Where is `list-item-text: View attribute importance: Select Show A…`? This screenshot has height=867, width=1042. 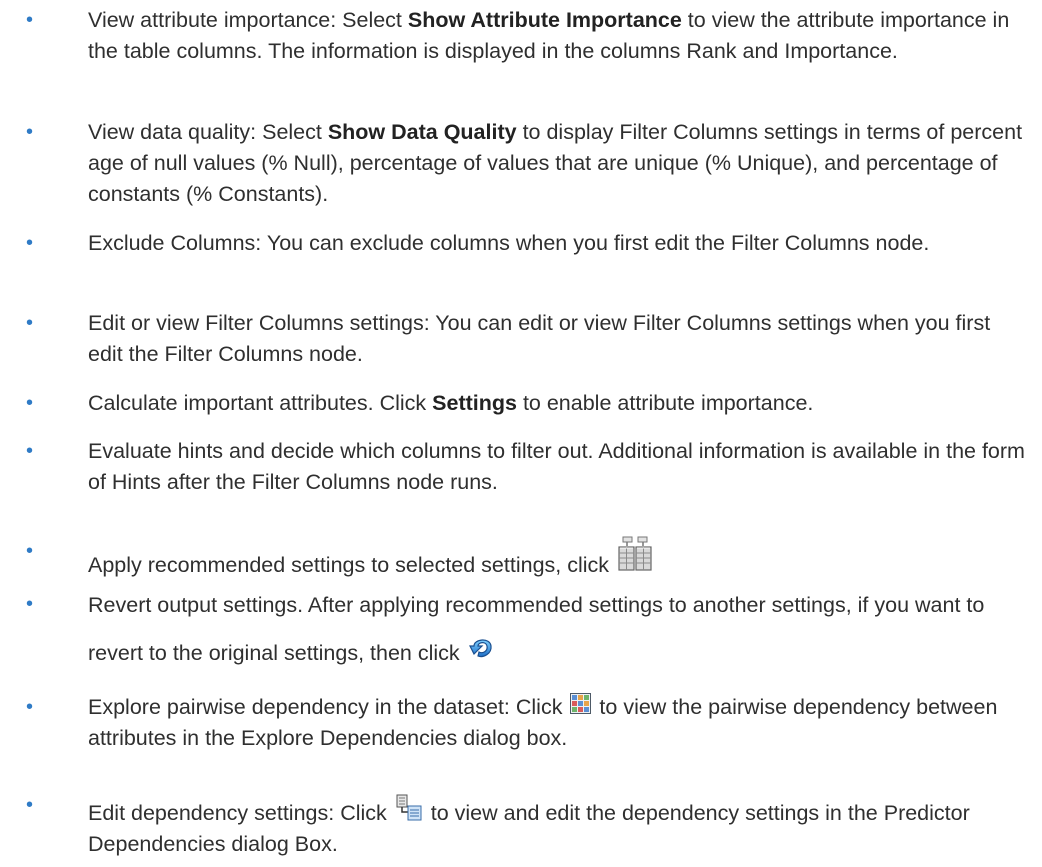
list-item-text: View attribute importance: Select Show A… is located at coordinates (549, 35).